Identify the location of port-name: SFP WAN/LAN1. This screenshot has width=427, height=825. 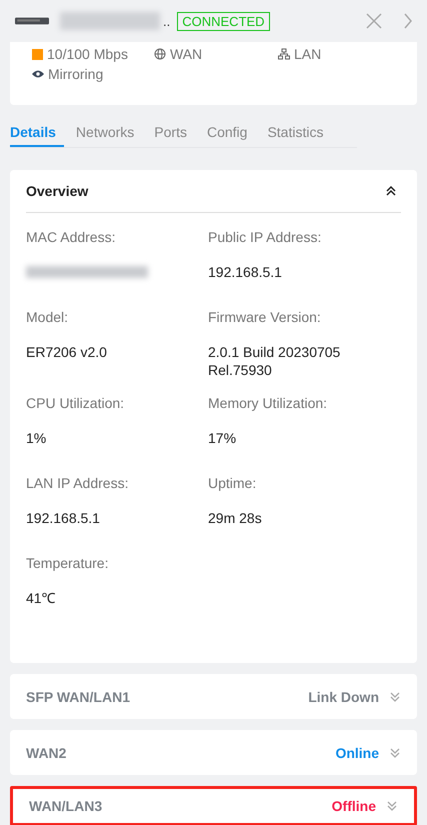
(78, 696).